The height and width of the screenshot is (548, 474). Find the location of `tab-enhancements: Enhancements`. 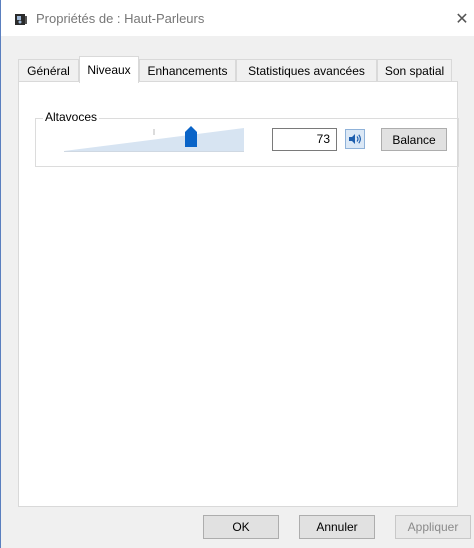

tab-enhancements: Enhancements is located at coordinates (187, 70).